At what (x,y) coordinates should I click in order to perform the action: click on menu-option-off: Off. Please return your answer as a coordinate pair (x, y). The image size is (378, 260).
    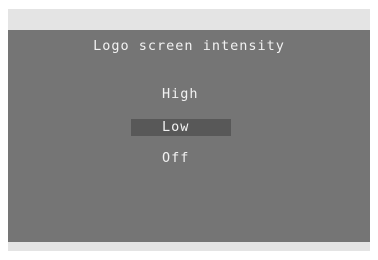
    Looking at the image, I should click on (175, 158).